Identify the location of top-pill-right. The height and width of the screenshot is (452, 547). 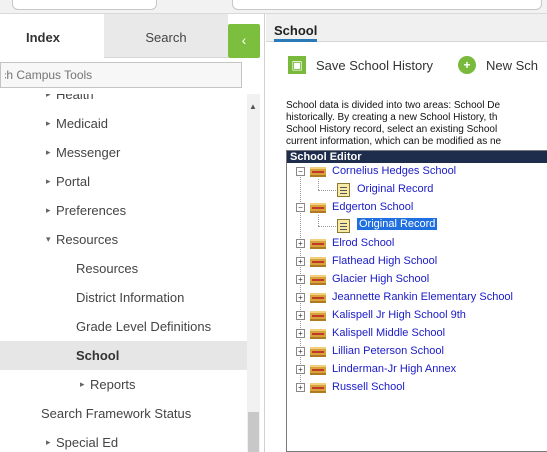
(387, 5).